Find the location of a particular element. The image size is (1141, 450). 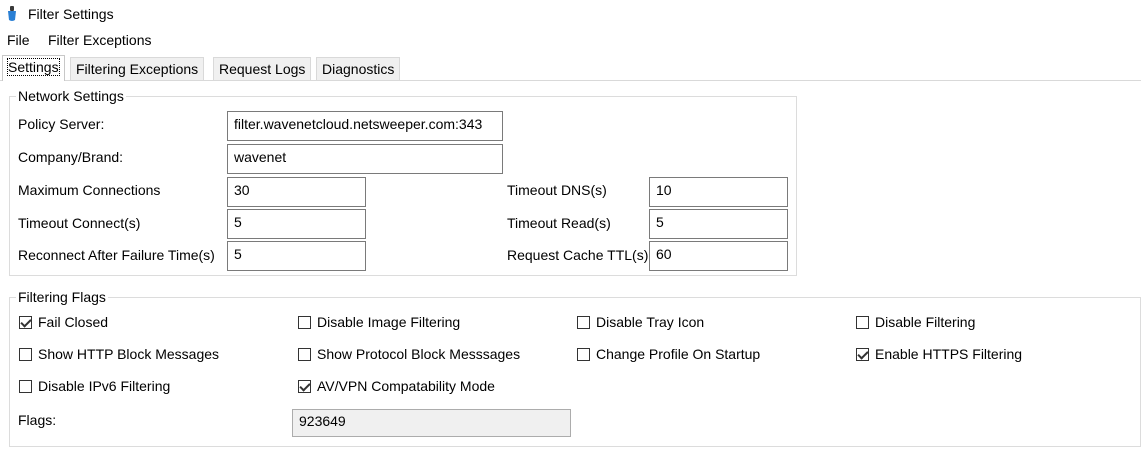

tab-strip-divider is located at coordinates (570, 80).